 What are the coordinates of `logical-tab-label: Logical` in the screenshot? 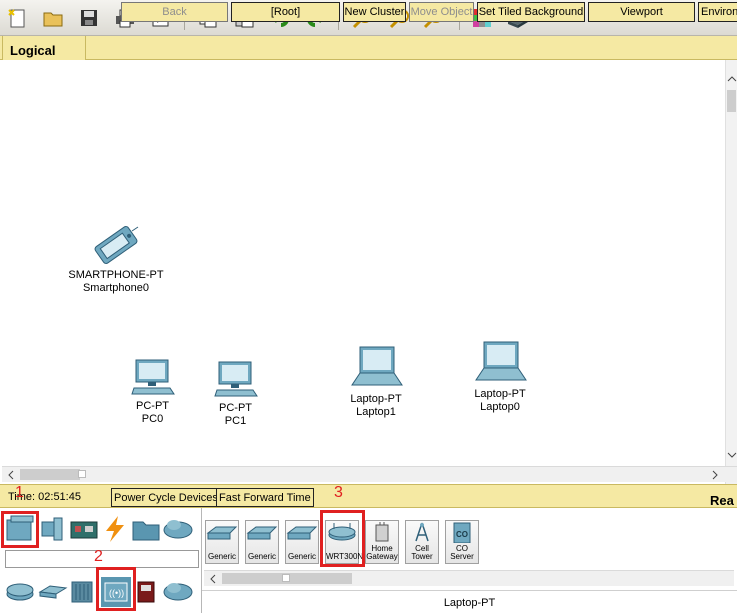 It's located at (33, 50).